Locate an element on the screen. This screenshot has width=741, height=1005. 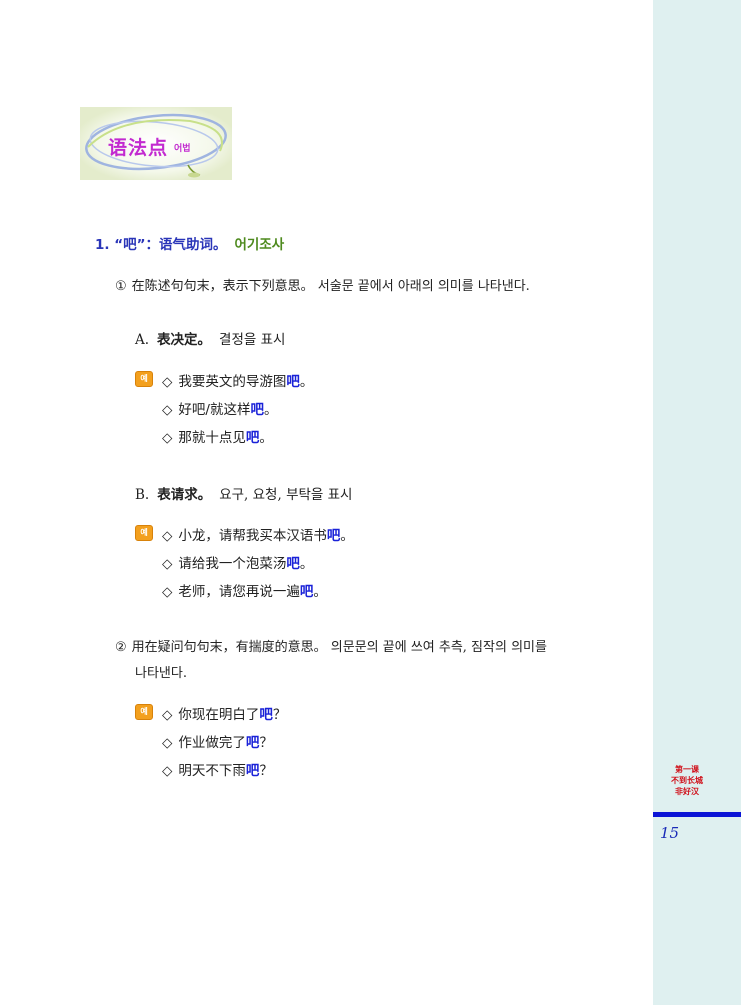
point-1: ① 在陈述句句末，表示下列意思。 서술문 끝에서 아래의 의미를 나타낸다. is located at coordinates (322, 284).